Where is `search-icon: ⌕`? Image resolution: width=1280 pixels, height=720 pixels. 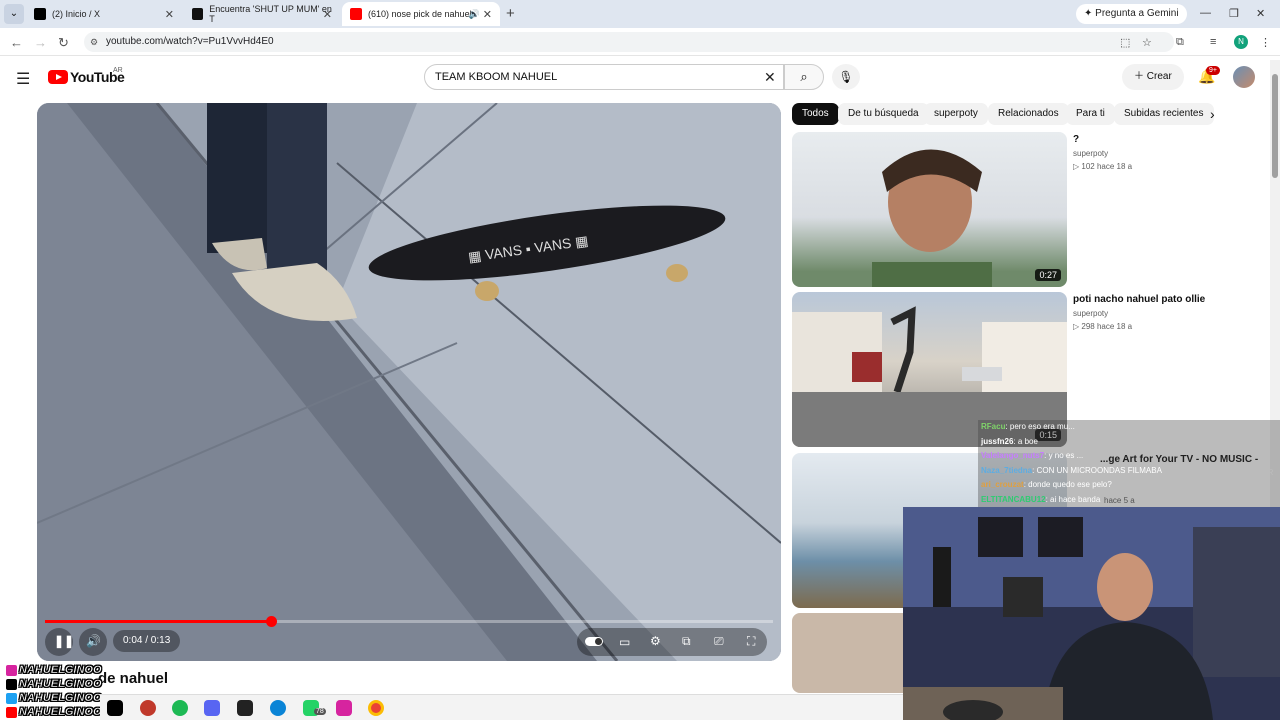 search-icon: ⌕ is located at coordinates (804, 76).